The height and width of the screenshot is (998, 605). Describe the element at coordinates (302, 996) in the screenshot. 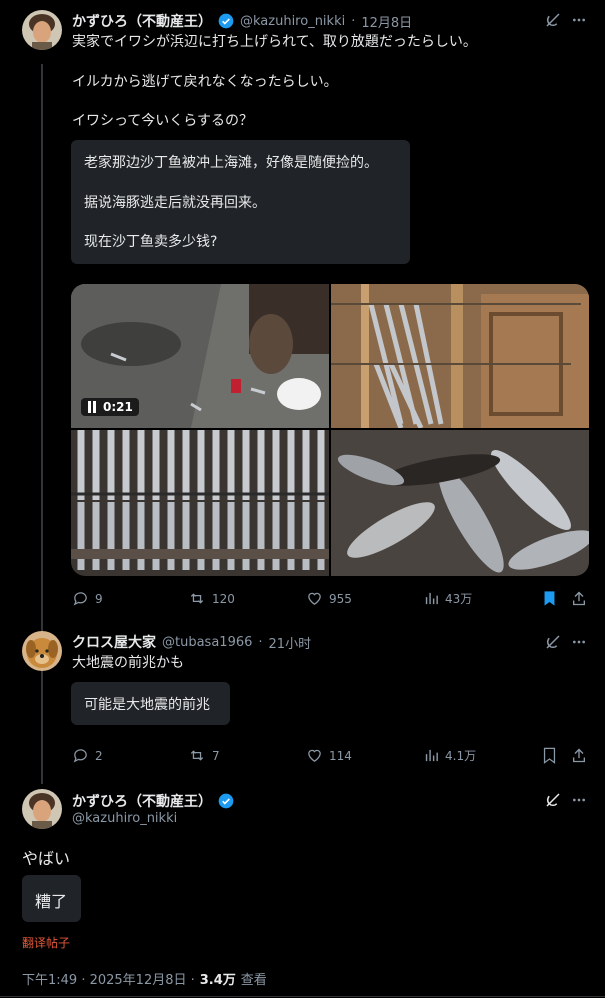

I see `divider` at that location.